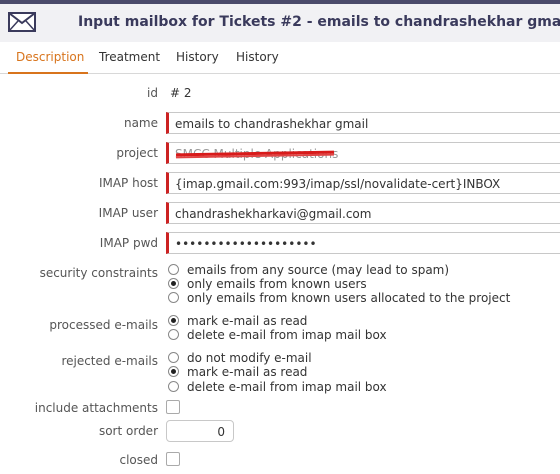  Describe the element at coordinates (48, 73) in the screenshot. I see `active-tab-indicator` at that location.